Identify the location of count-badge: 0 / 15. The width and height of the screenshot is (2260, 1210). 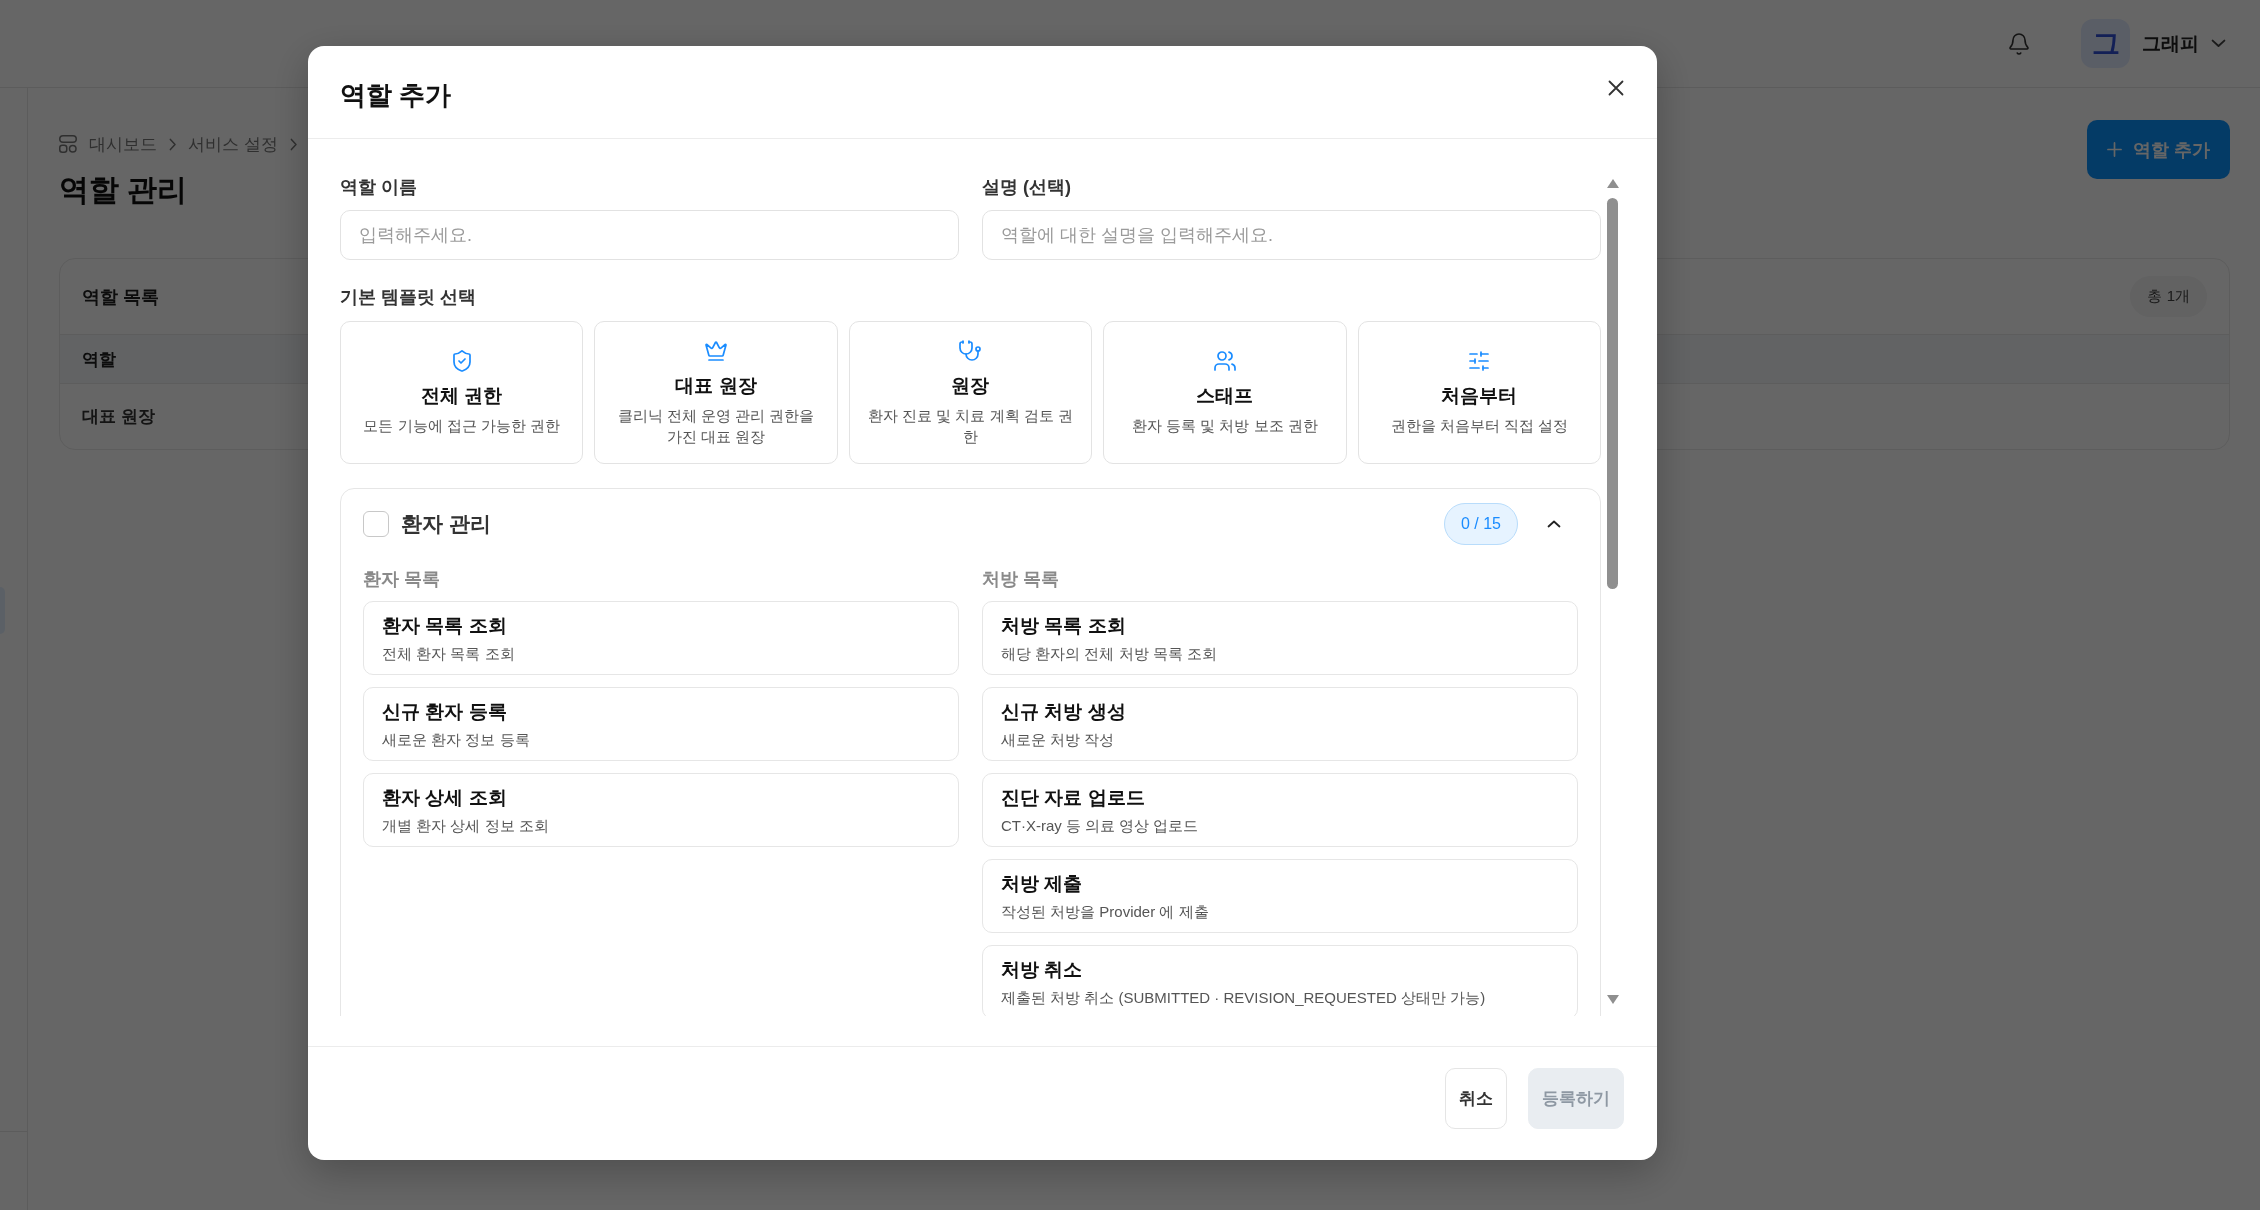
(1480, 524).